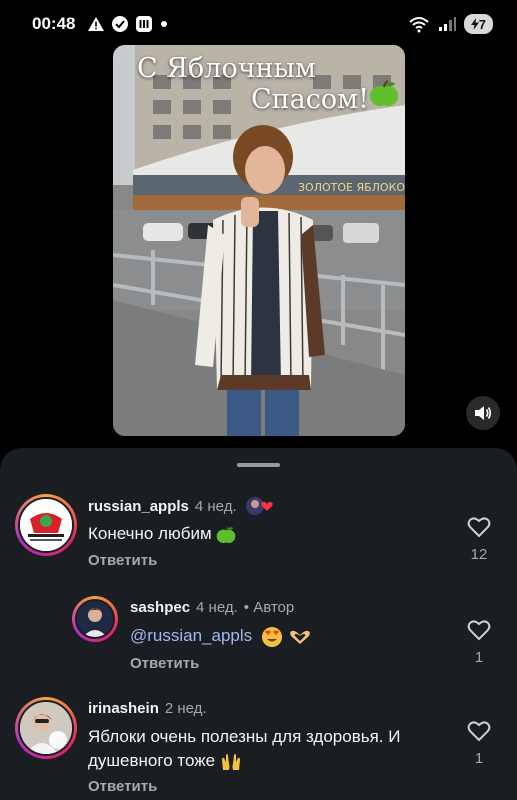 The width and height of the screenshot is (517, 800). Describe the element at coordinates (120, 24) in the screenshot. I see `check-circle-icon` at that location.